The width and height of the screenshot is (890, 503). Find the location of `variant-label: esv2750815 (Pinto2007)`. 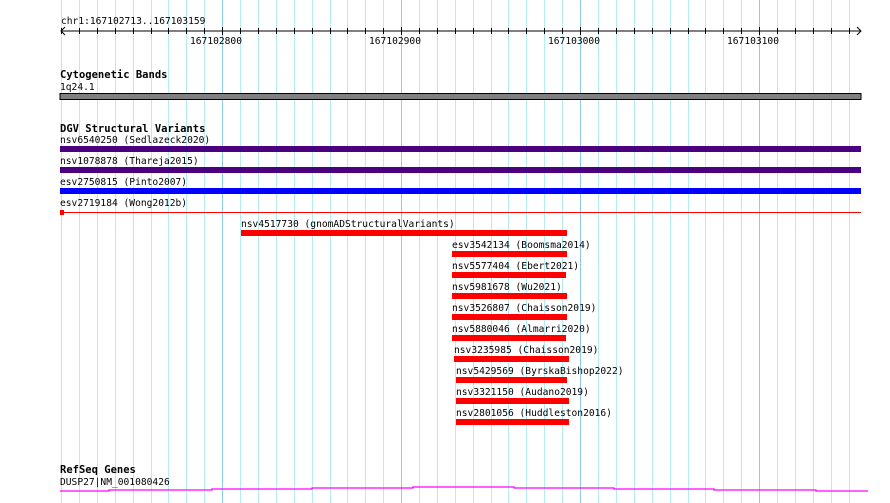

variant-label: esv2750815 (Pinto2007) is located at coordinates (123, 182).